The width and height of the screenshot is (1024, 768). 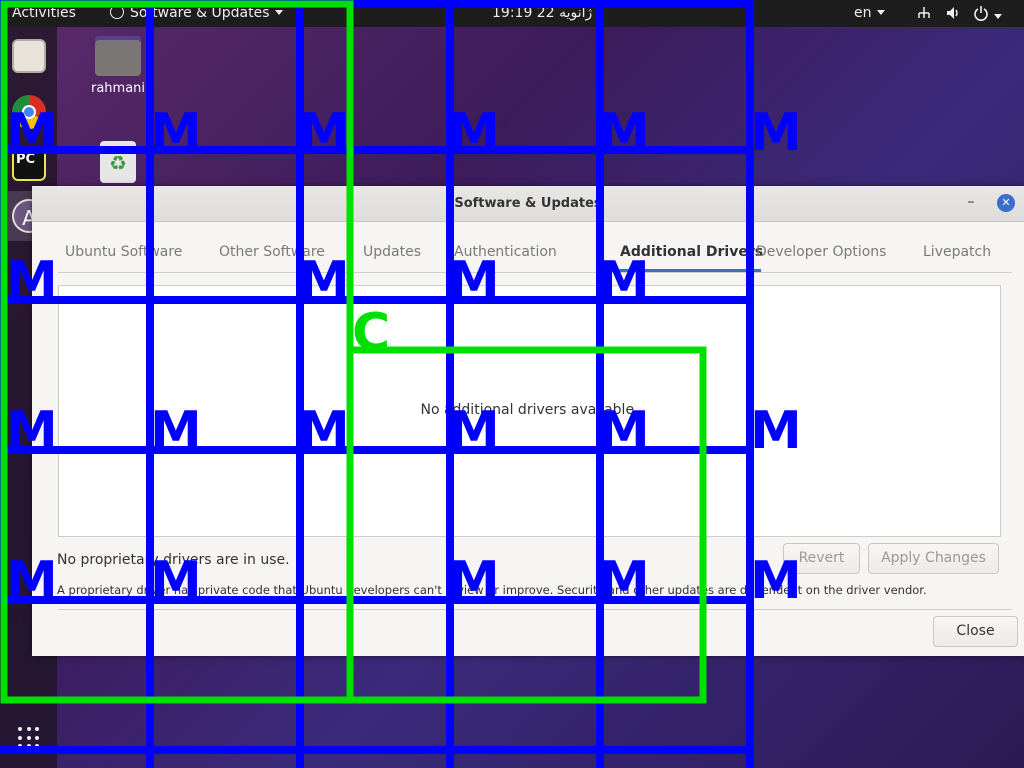 What do you see at coordinates (117, 12) in the screenshot?
I see `globe-icon` at bounding box center [117, 12].